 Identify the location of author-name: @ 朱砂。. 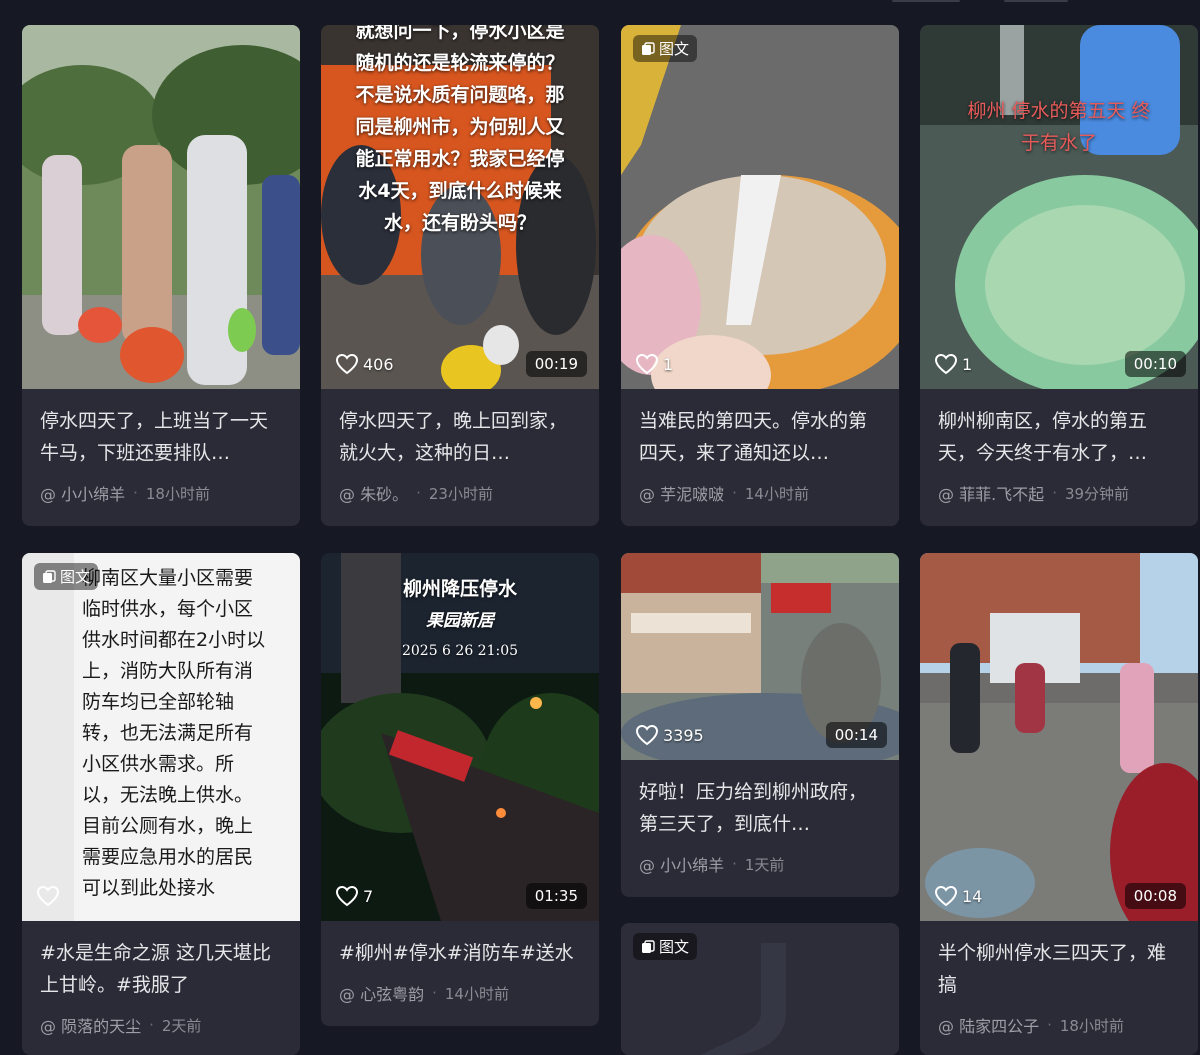
(373, 493).